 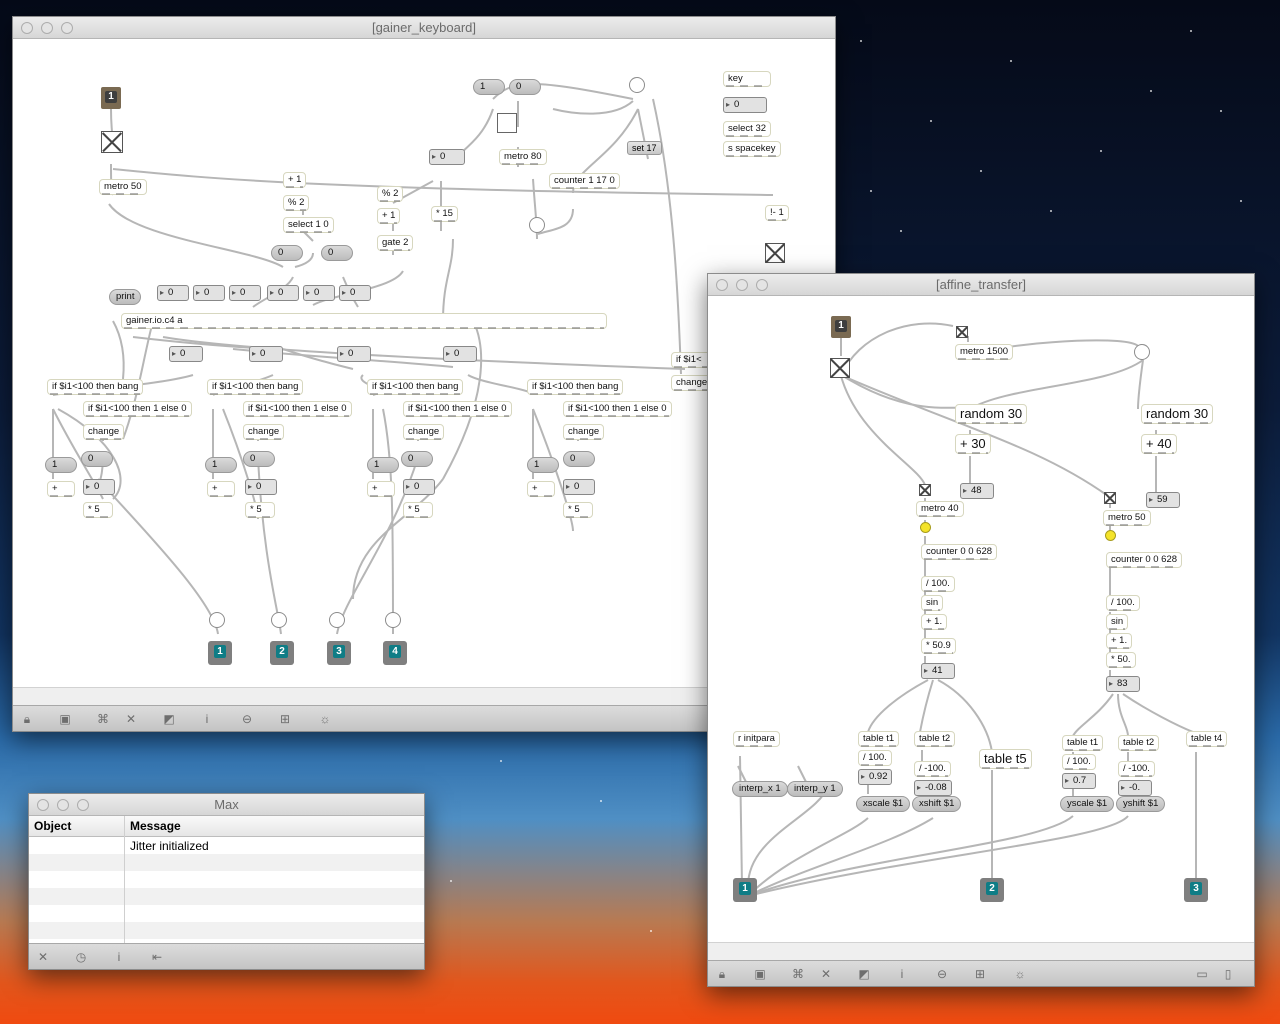 What do you see at coordinates (383, 465) in the screenshot?
I see `message-1-c: 1` at bounding box center [383, 465].